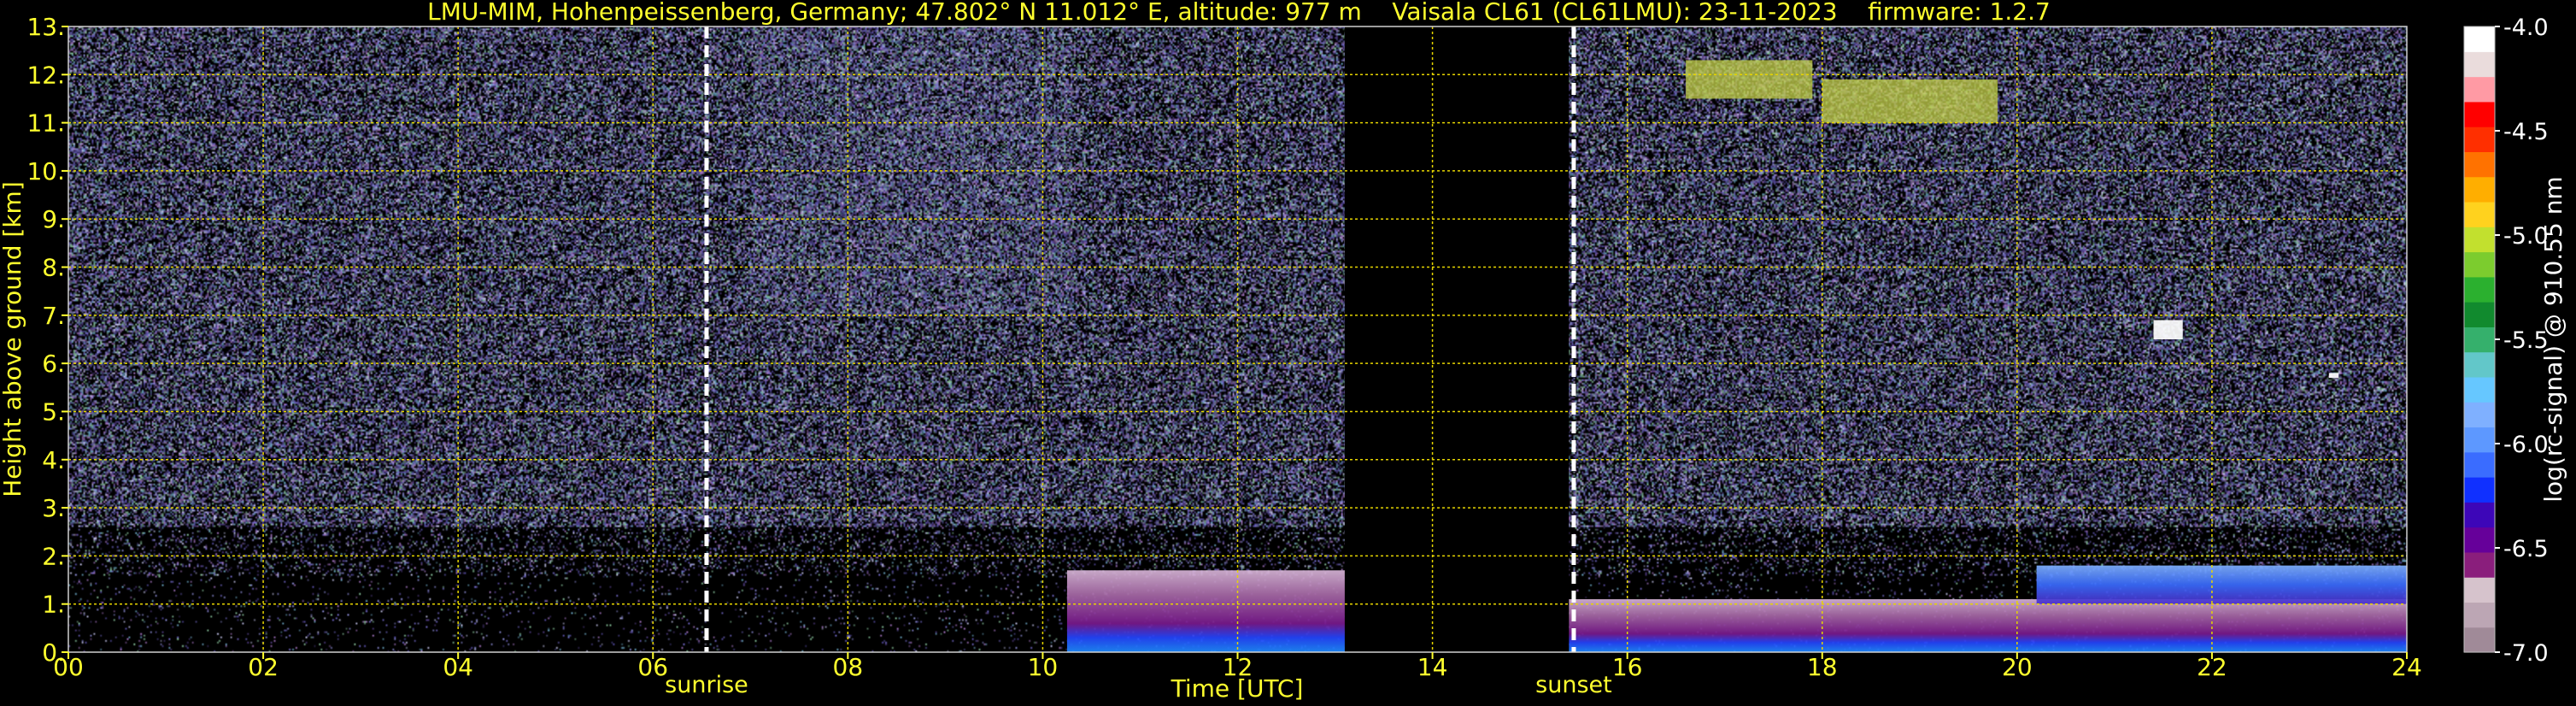  I want to click on y-axis-label: Height above ground [km], so click(13, 339).